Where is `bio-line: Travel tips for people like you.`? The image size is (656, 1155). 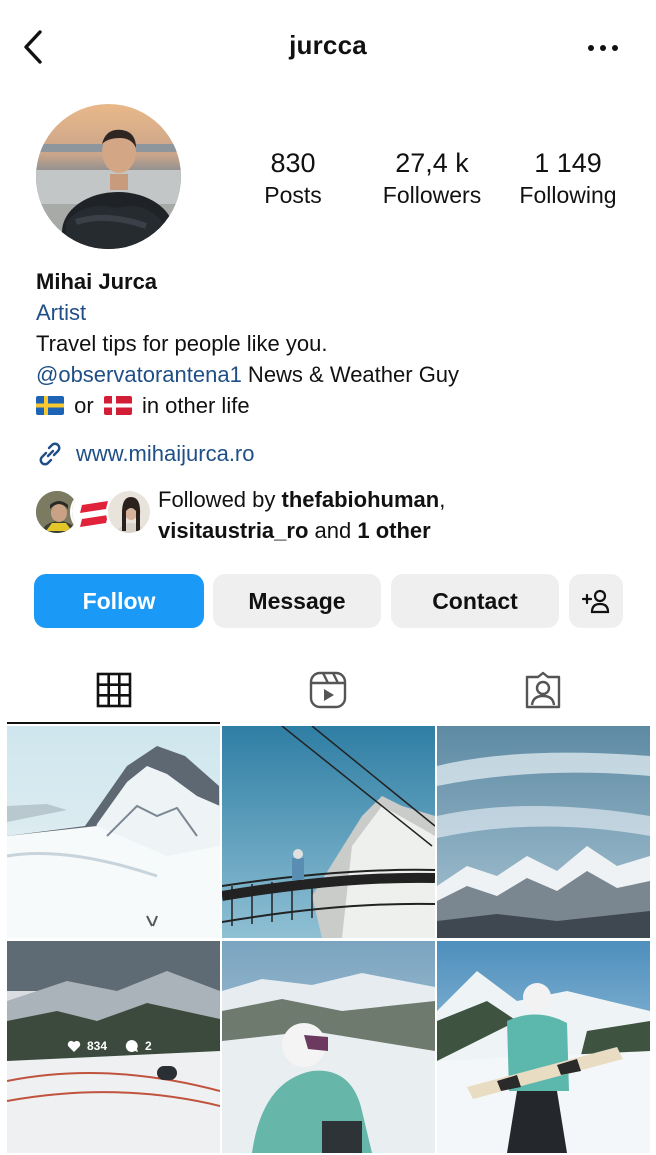
bio-line: Travel tips for people like you. is located at coordinates (182, 343).